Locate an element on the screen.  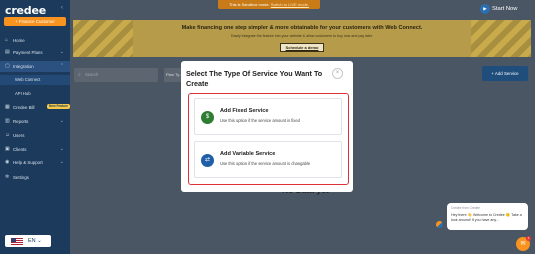
start-now-button: ▶ Start Now is located at coordinates (498, 9).